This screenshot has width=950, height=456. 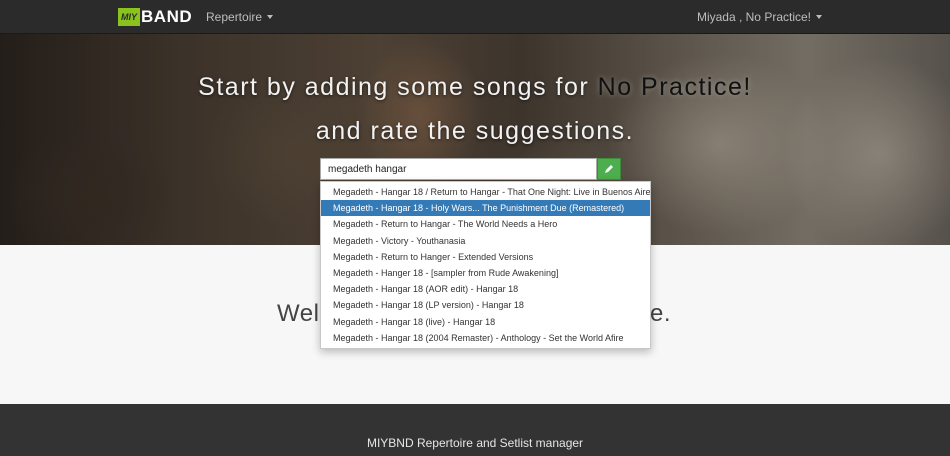 I want to click on brand-logo: MIY BAND, so click(x=155, y=17).